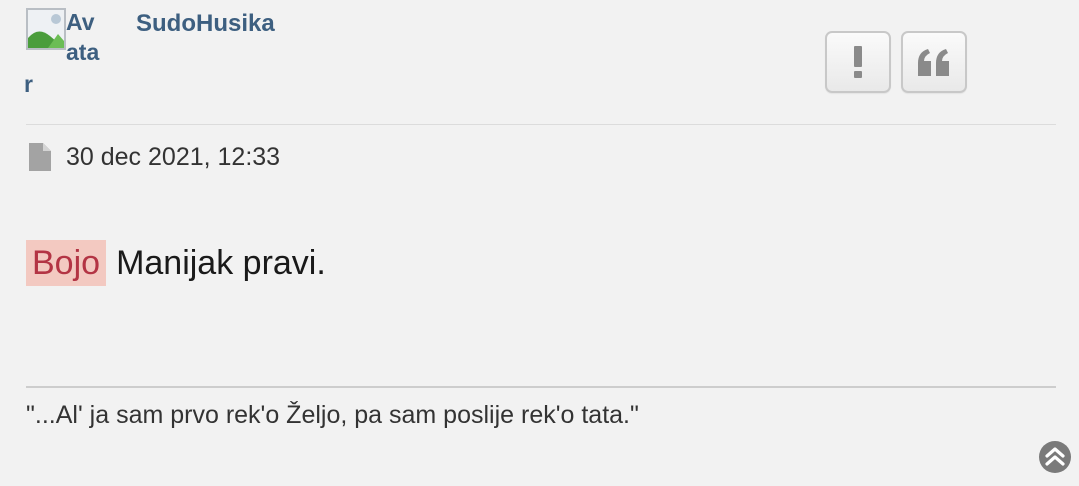 The width and height of the screenshot is (1079, 486). Describe the element at coordinates (40, 157) in the screenshot. I see `file-icon` at that location.